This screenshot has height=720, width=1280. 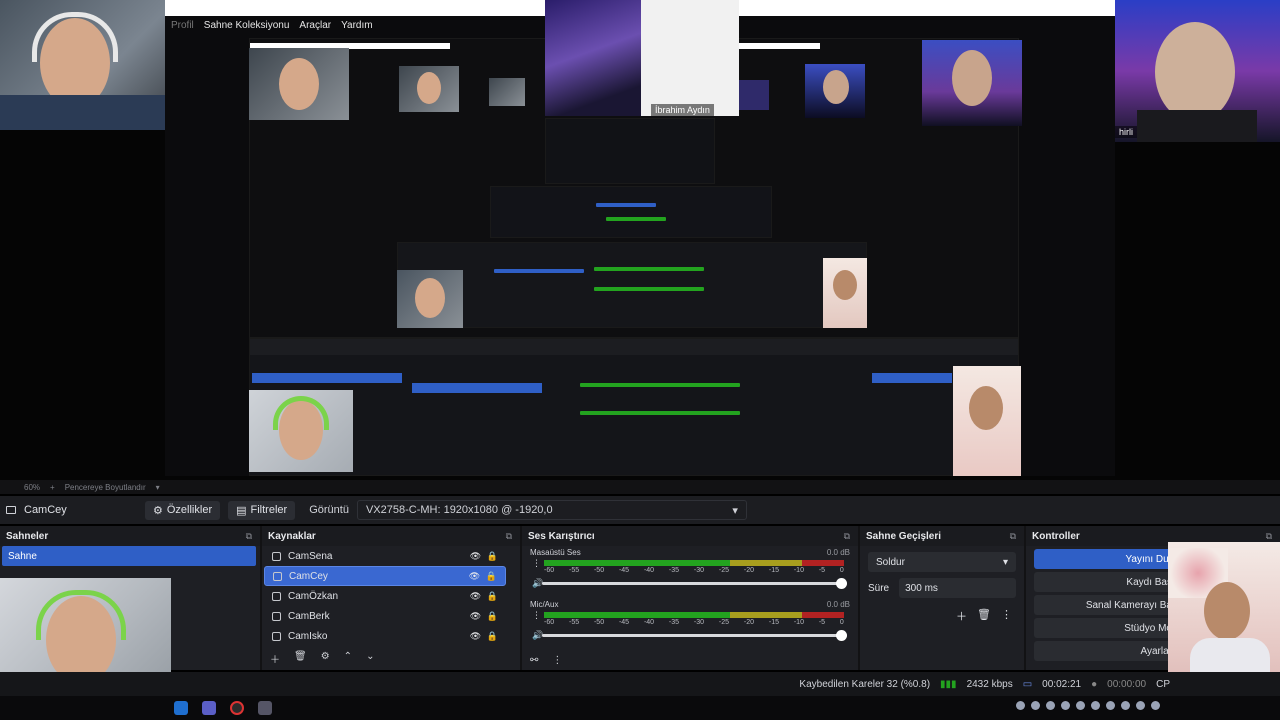 What do you see at coordinates (181, 708) in the screenshot?
I see `outlook-icon` at bounding box center [181, 708].